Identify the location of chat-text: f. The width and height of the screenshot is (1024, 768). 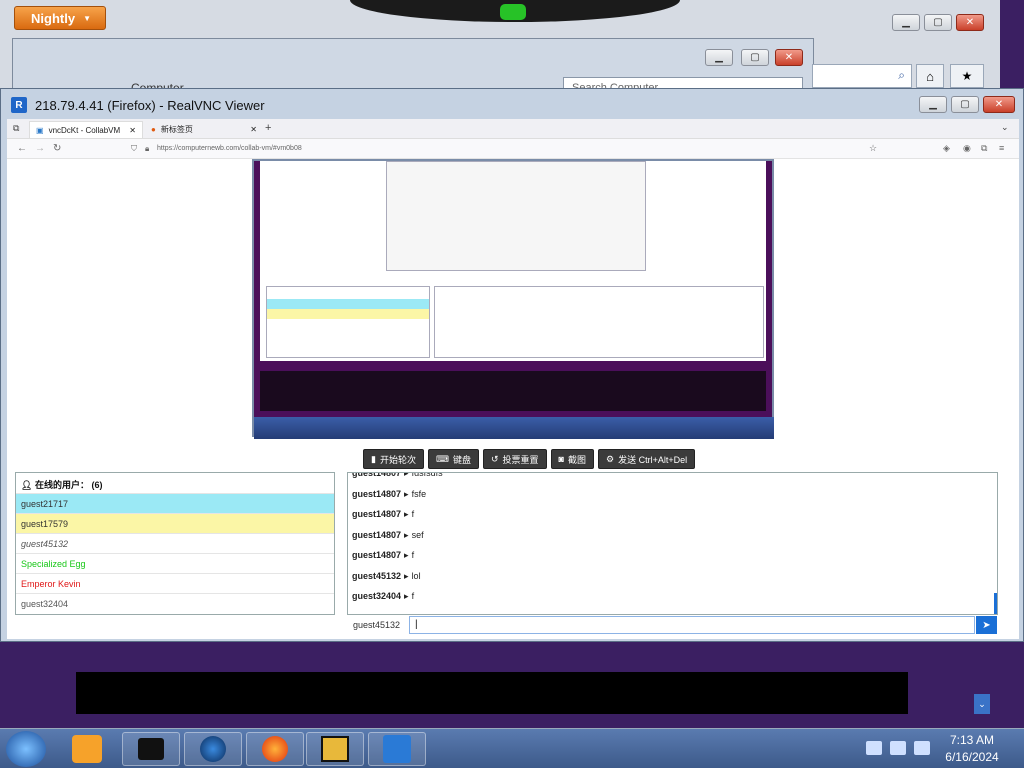
(413, 596).